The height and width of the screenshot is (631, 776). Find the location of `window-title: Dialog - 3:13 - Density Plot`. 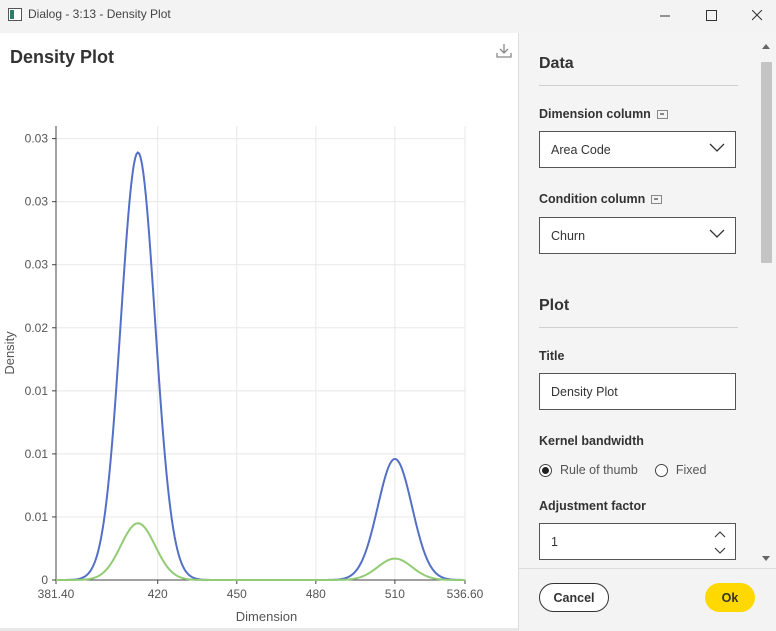

window-title: Dialog - 3:13 - Density Plot is located at coordinates (99, 14).